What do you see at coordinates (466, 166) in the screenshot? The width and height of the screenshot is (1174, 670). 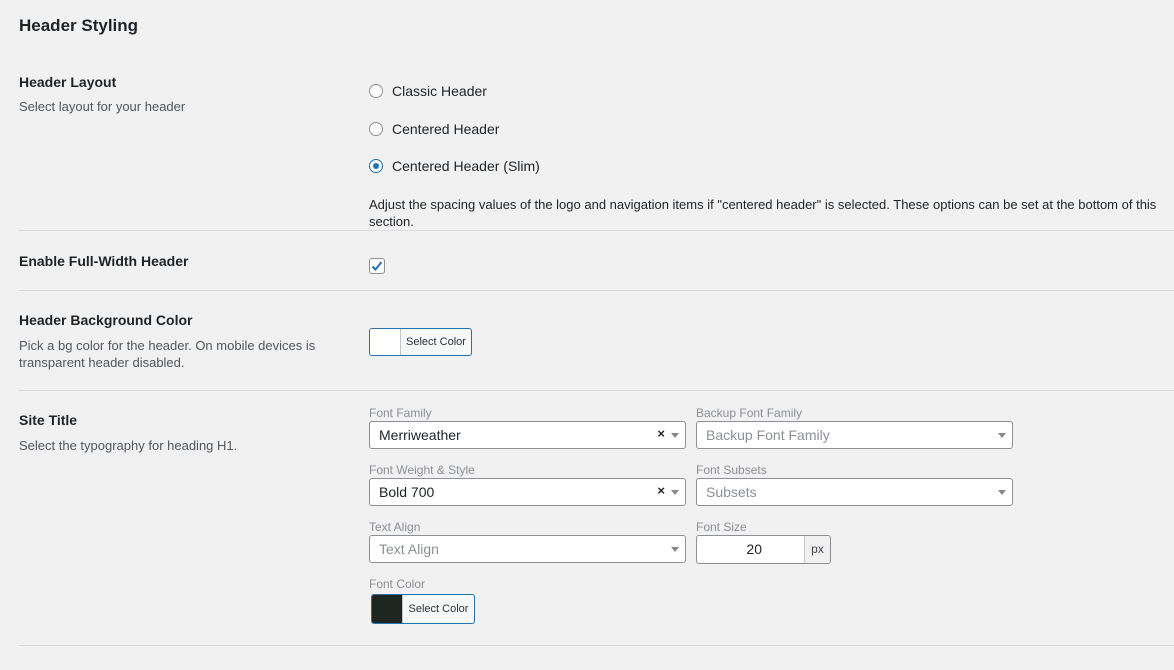 I see `radio-label: Centered Header (Slim)` at bounding box center [466, 166].